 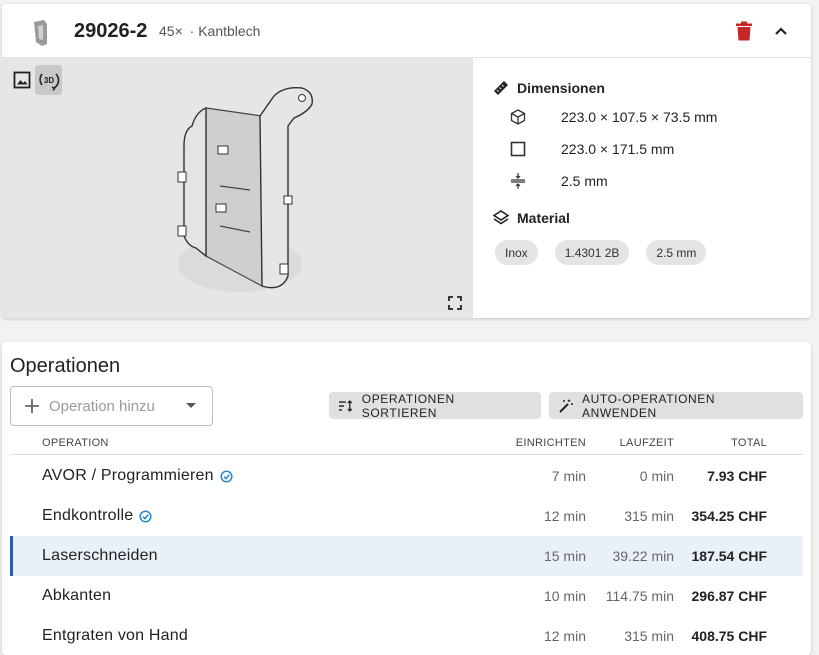 I want to click on dimension-bounding-box: 223.0 × 107.5 × 73.5 mm, so click(x=613, y=117).